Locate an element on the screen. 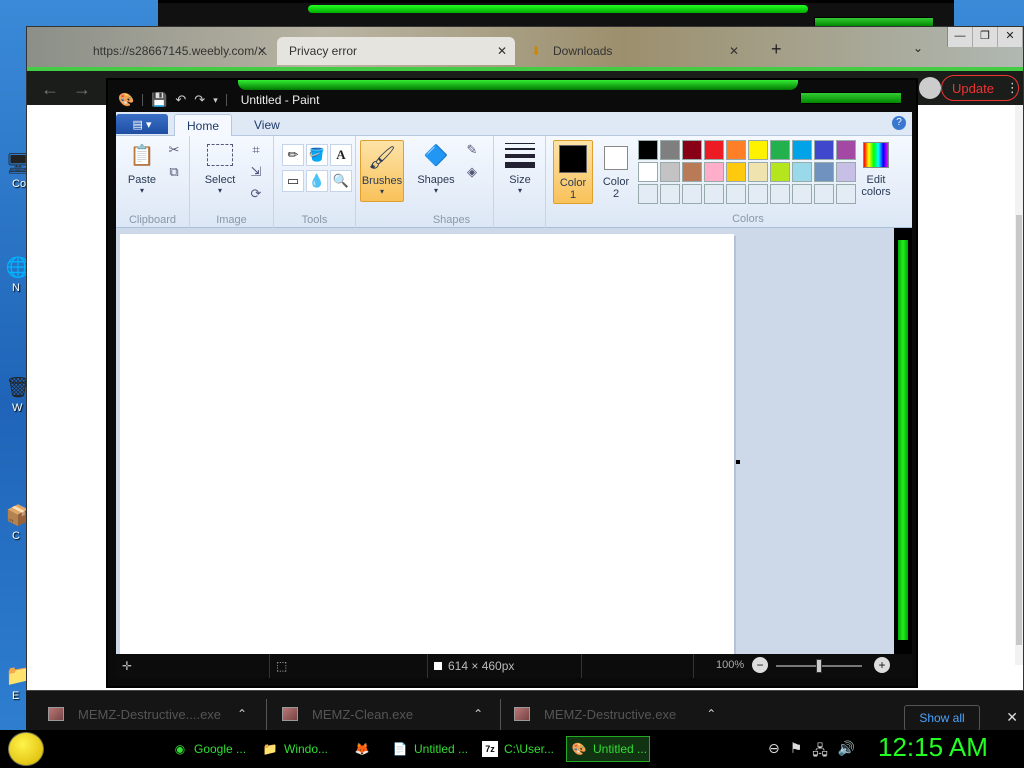 Image resolution: width=1024 pixels, height=768 pixels. vertical-scrollbar is located at coordinates (903, 441).